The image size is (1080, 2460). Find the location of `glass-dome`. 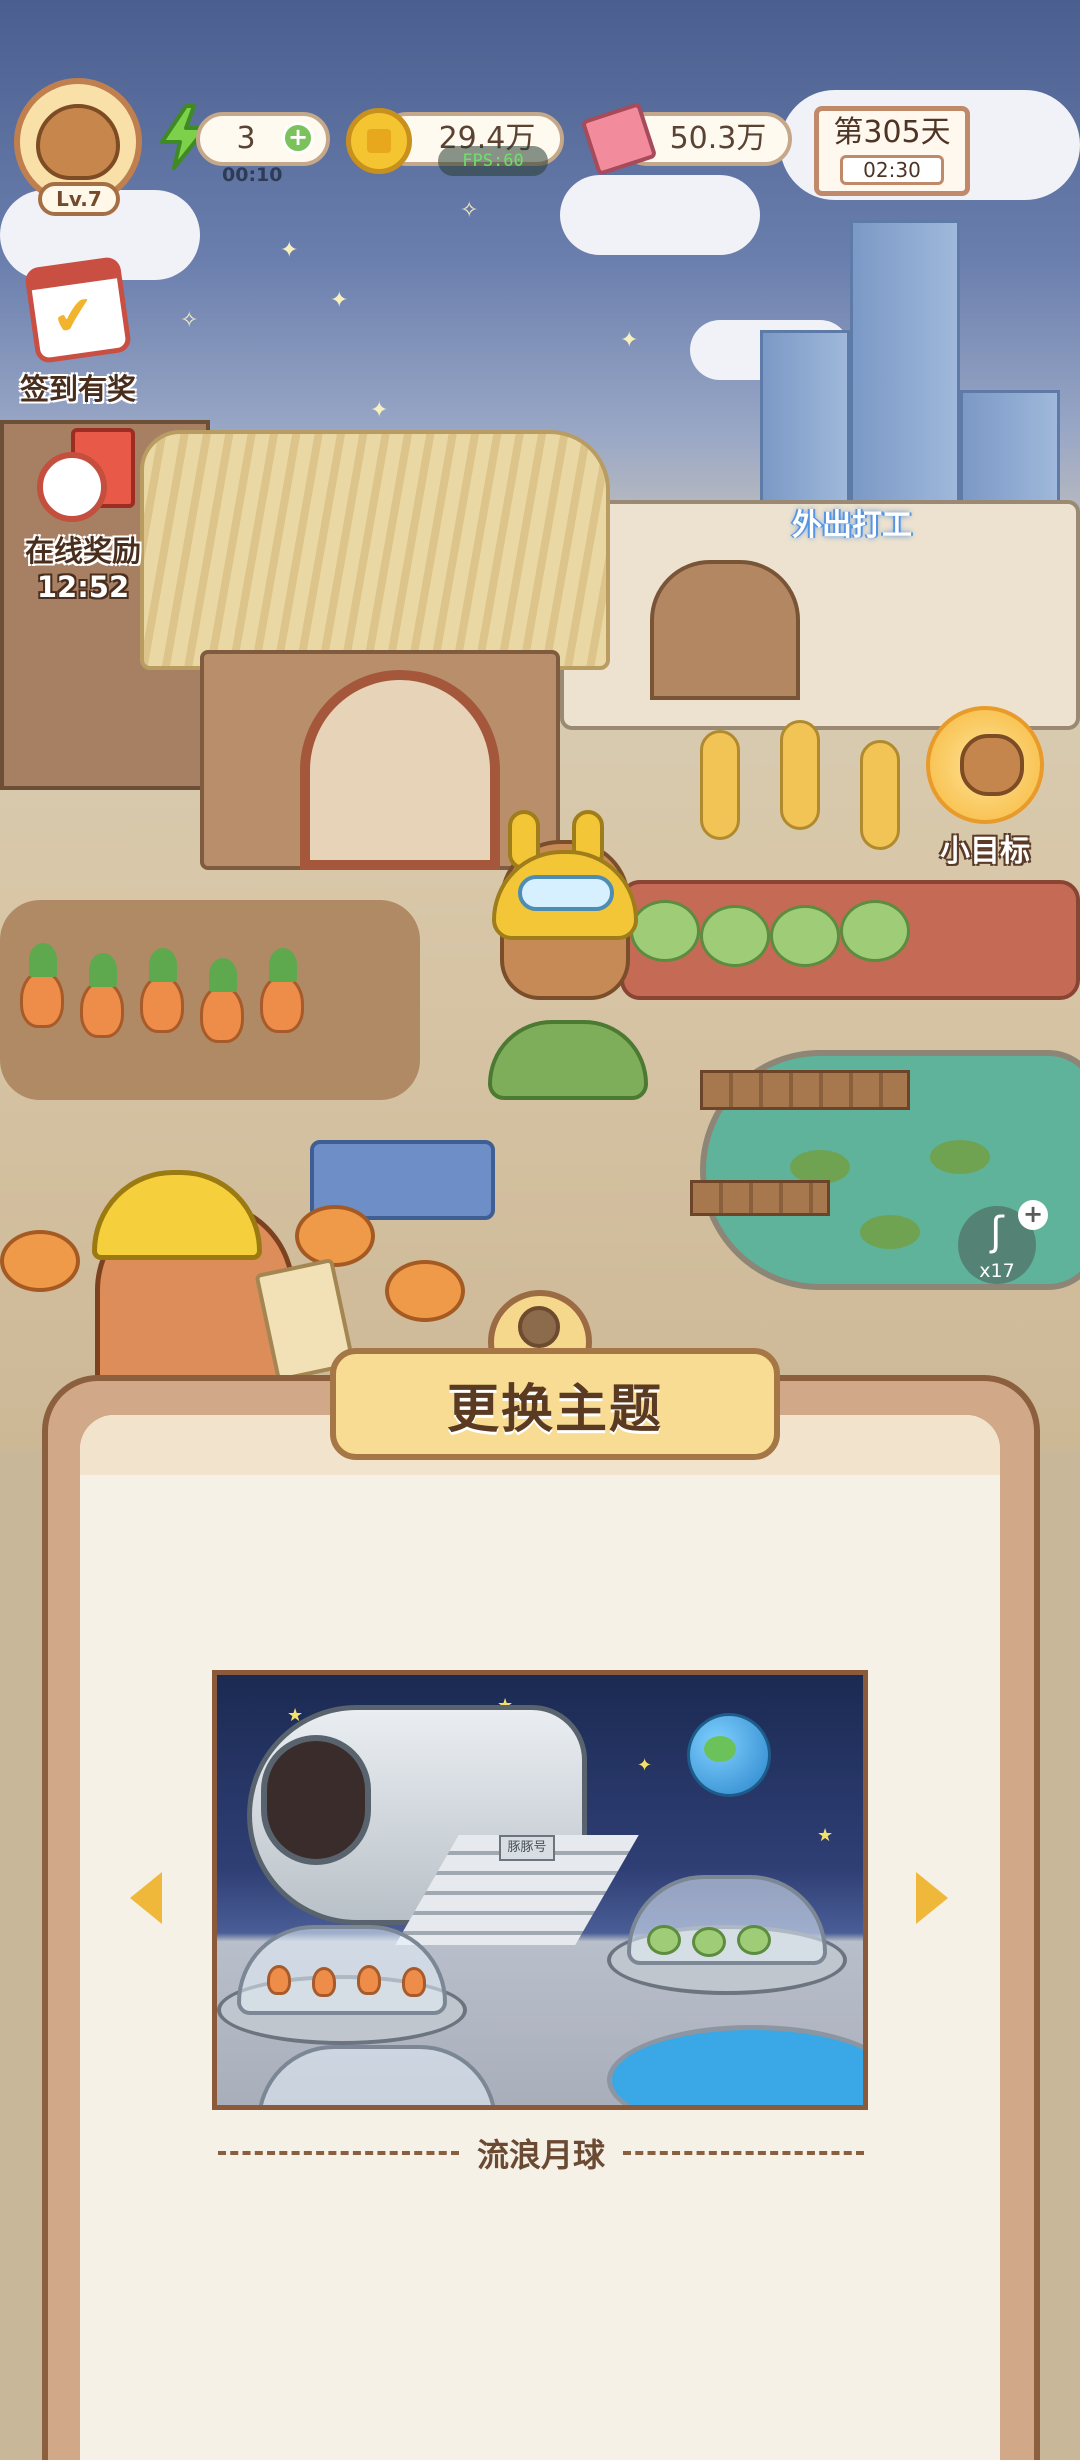

glass-dome is located at coordinates (377, 2075).